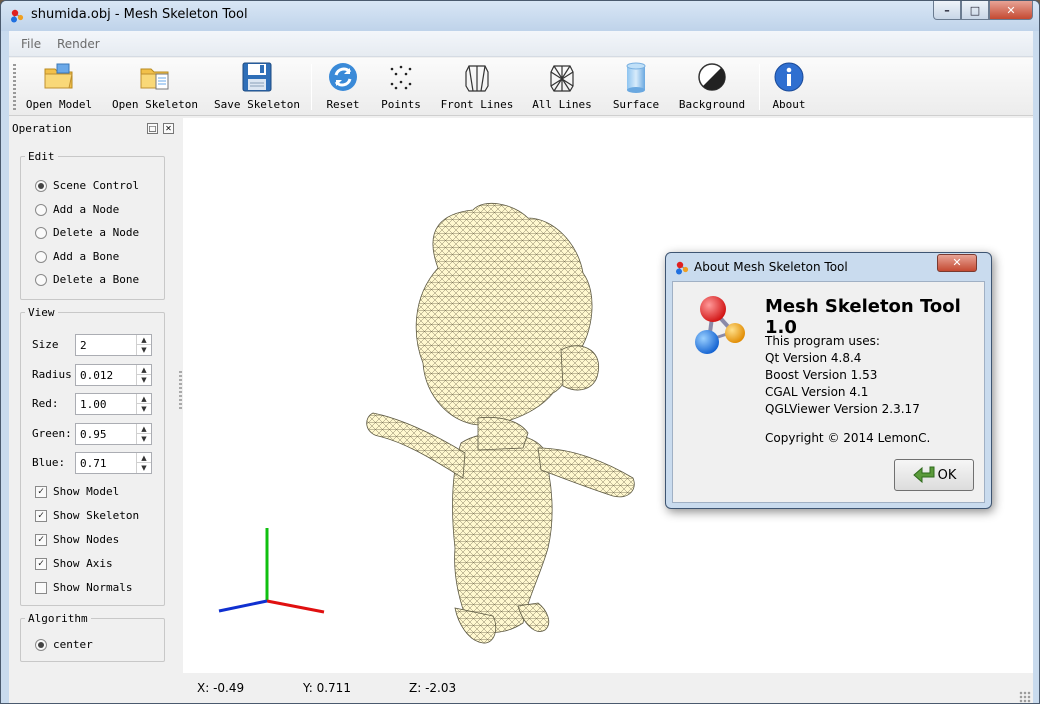 This screenshot has height=704, width=1040. I want to click on about-close-button: ✕, so click(957, 263).